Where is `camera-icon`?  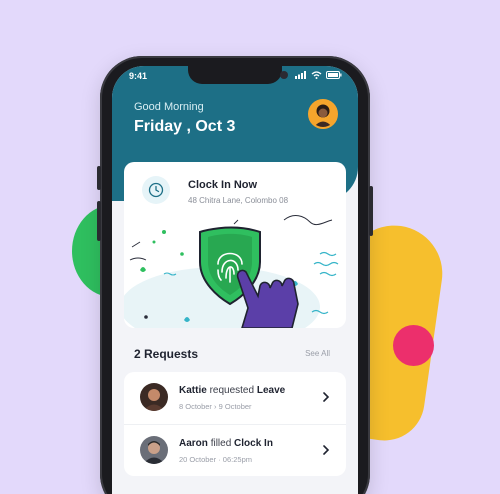 camera-icon is located at coordinates (284, 75).